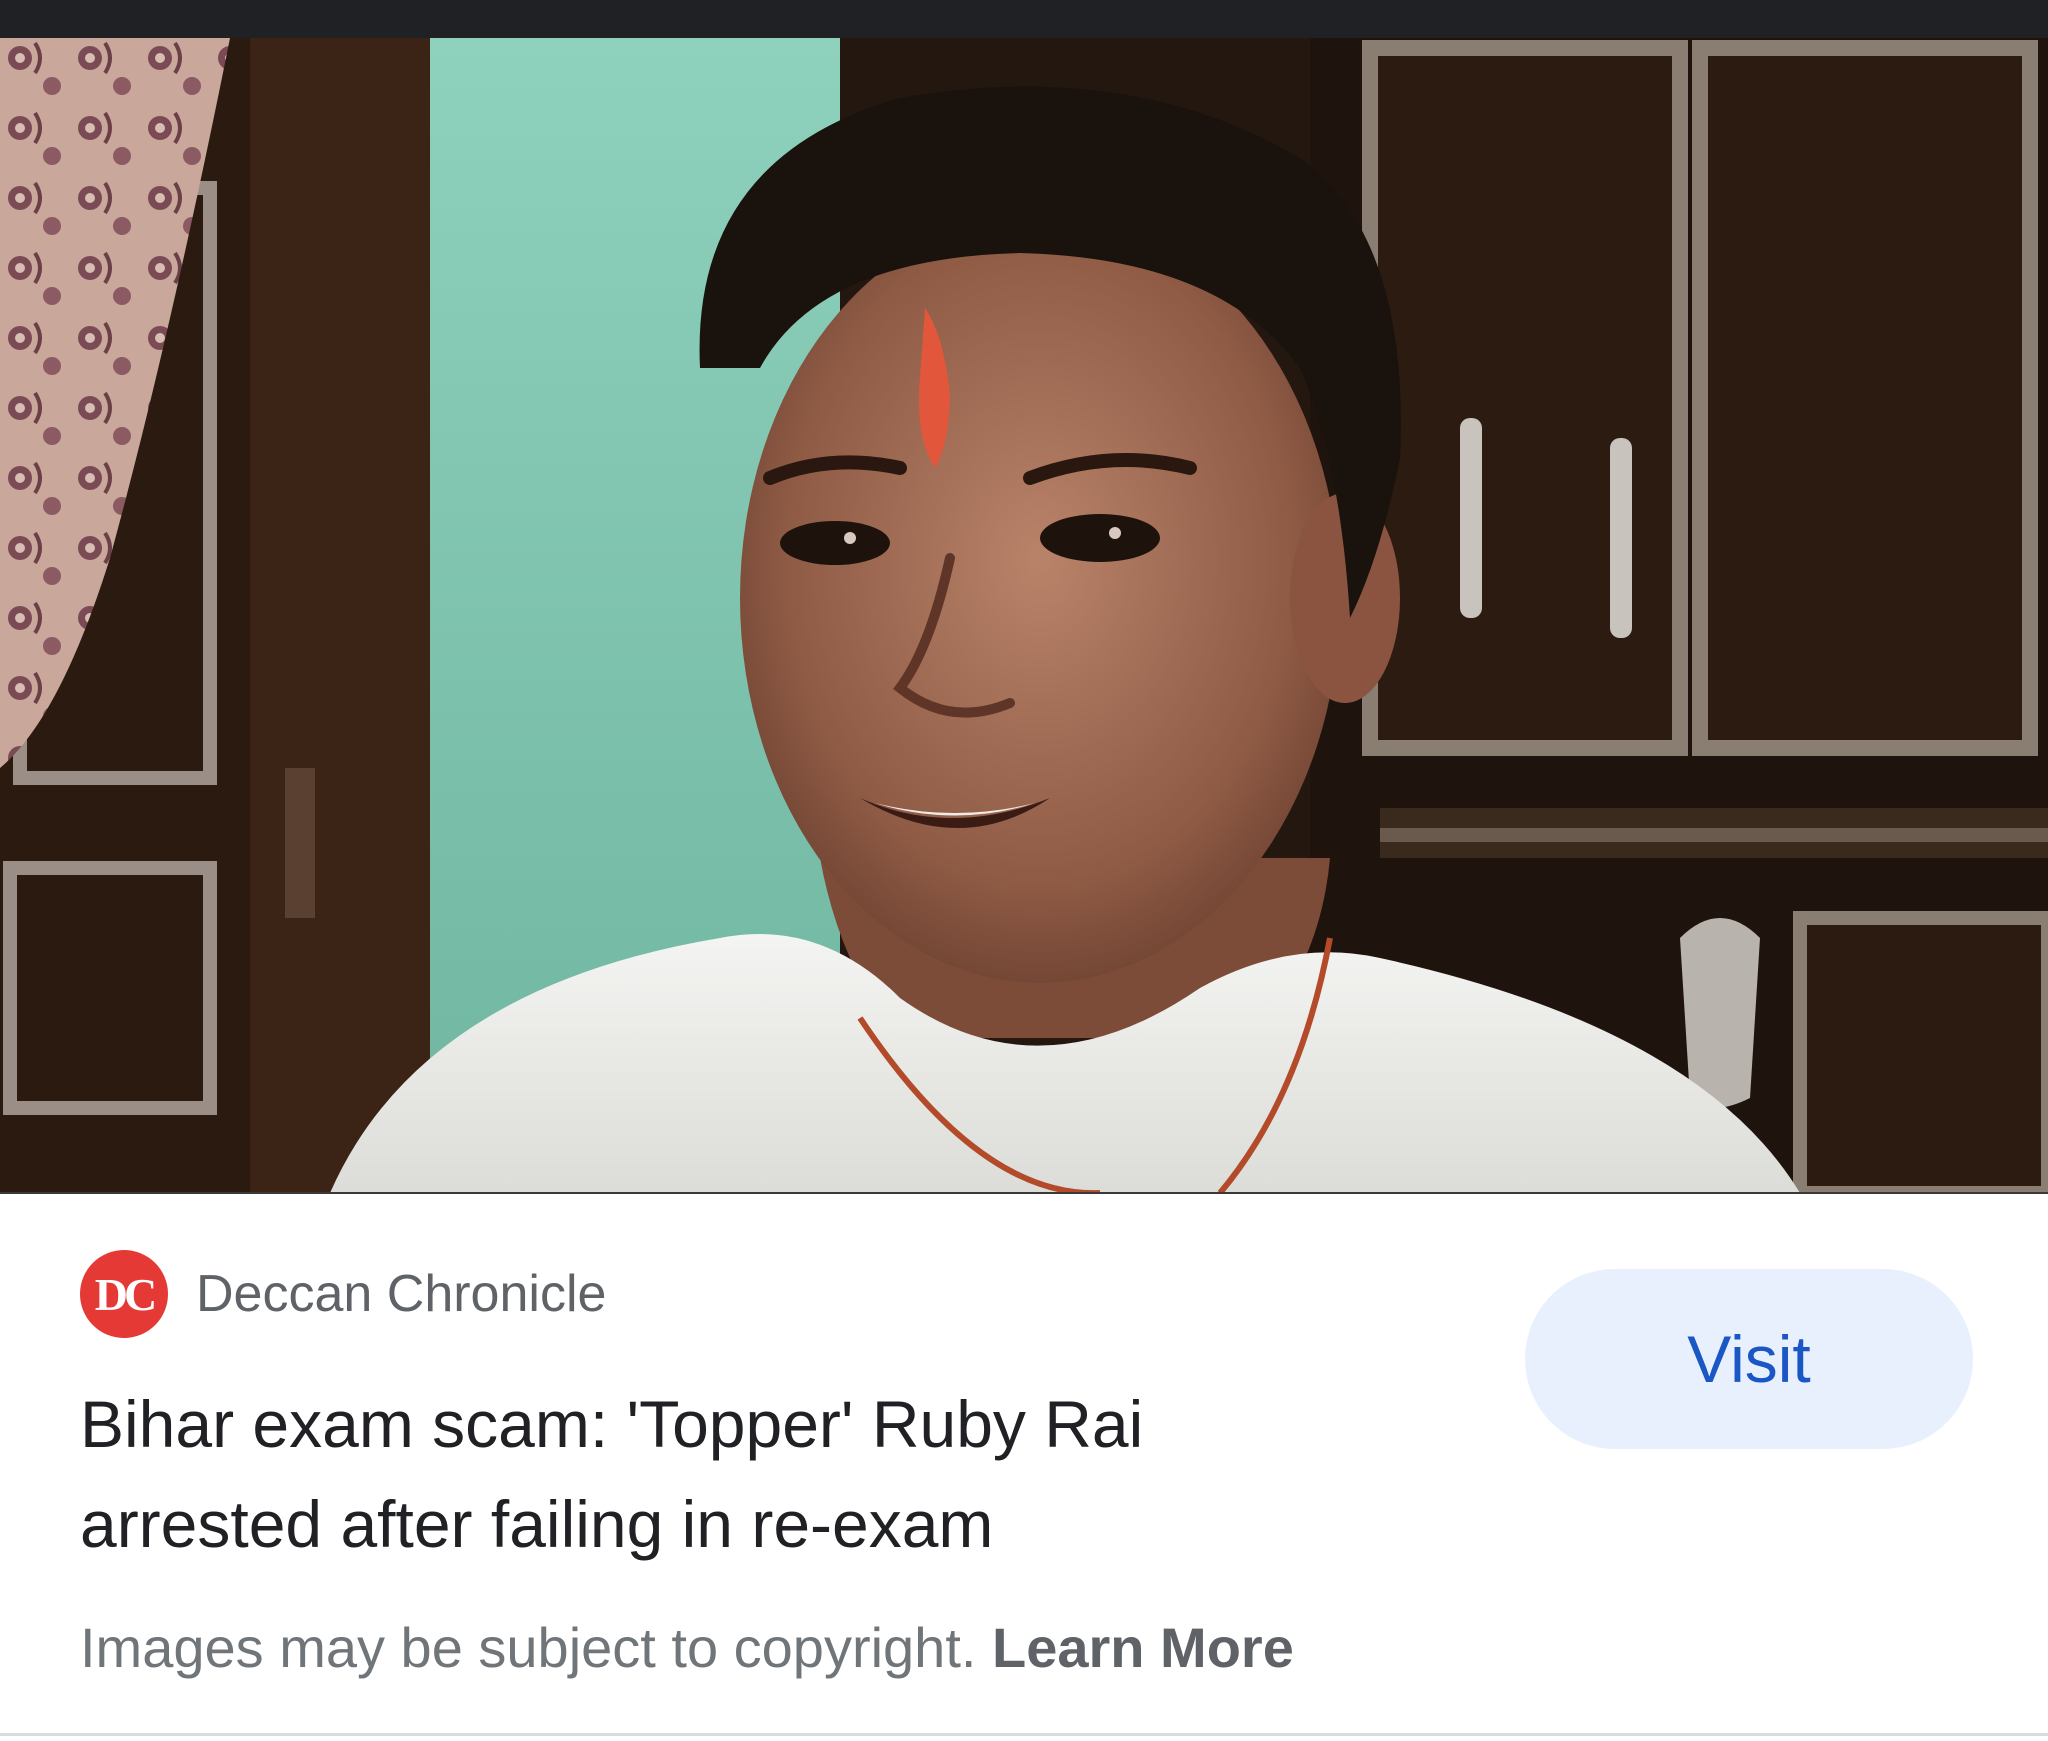 The width and height of the screenshot is (2048, 1741). Describe the element at coordinates (537, 1524) in the screenshot. I see `headline-line-2: arrested after failing in re-exam` at that location.